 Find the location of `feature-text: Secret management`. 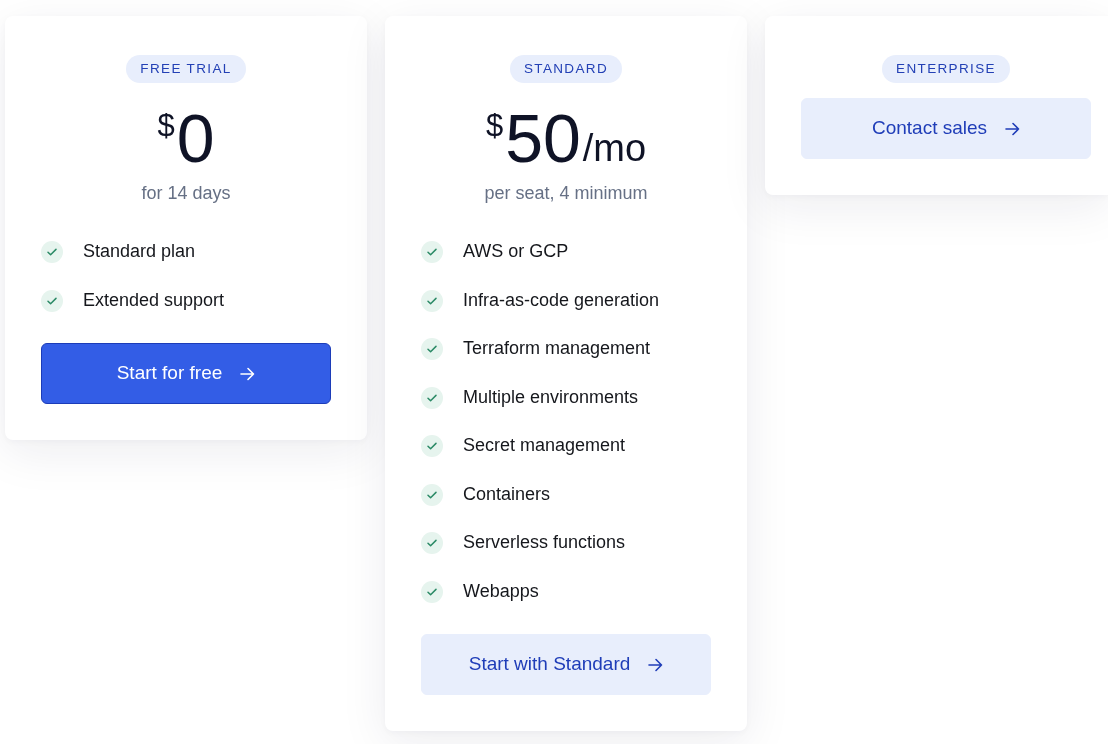

feature-text: Secret management is located at coordinates (544, 446).